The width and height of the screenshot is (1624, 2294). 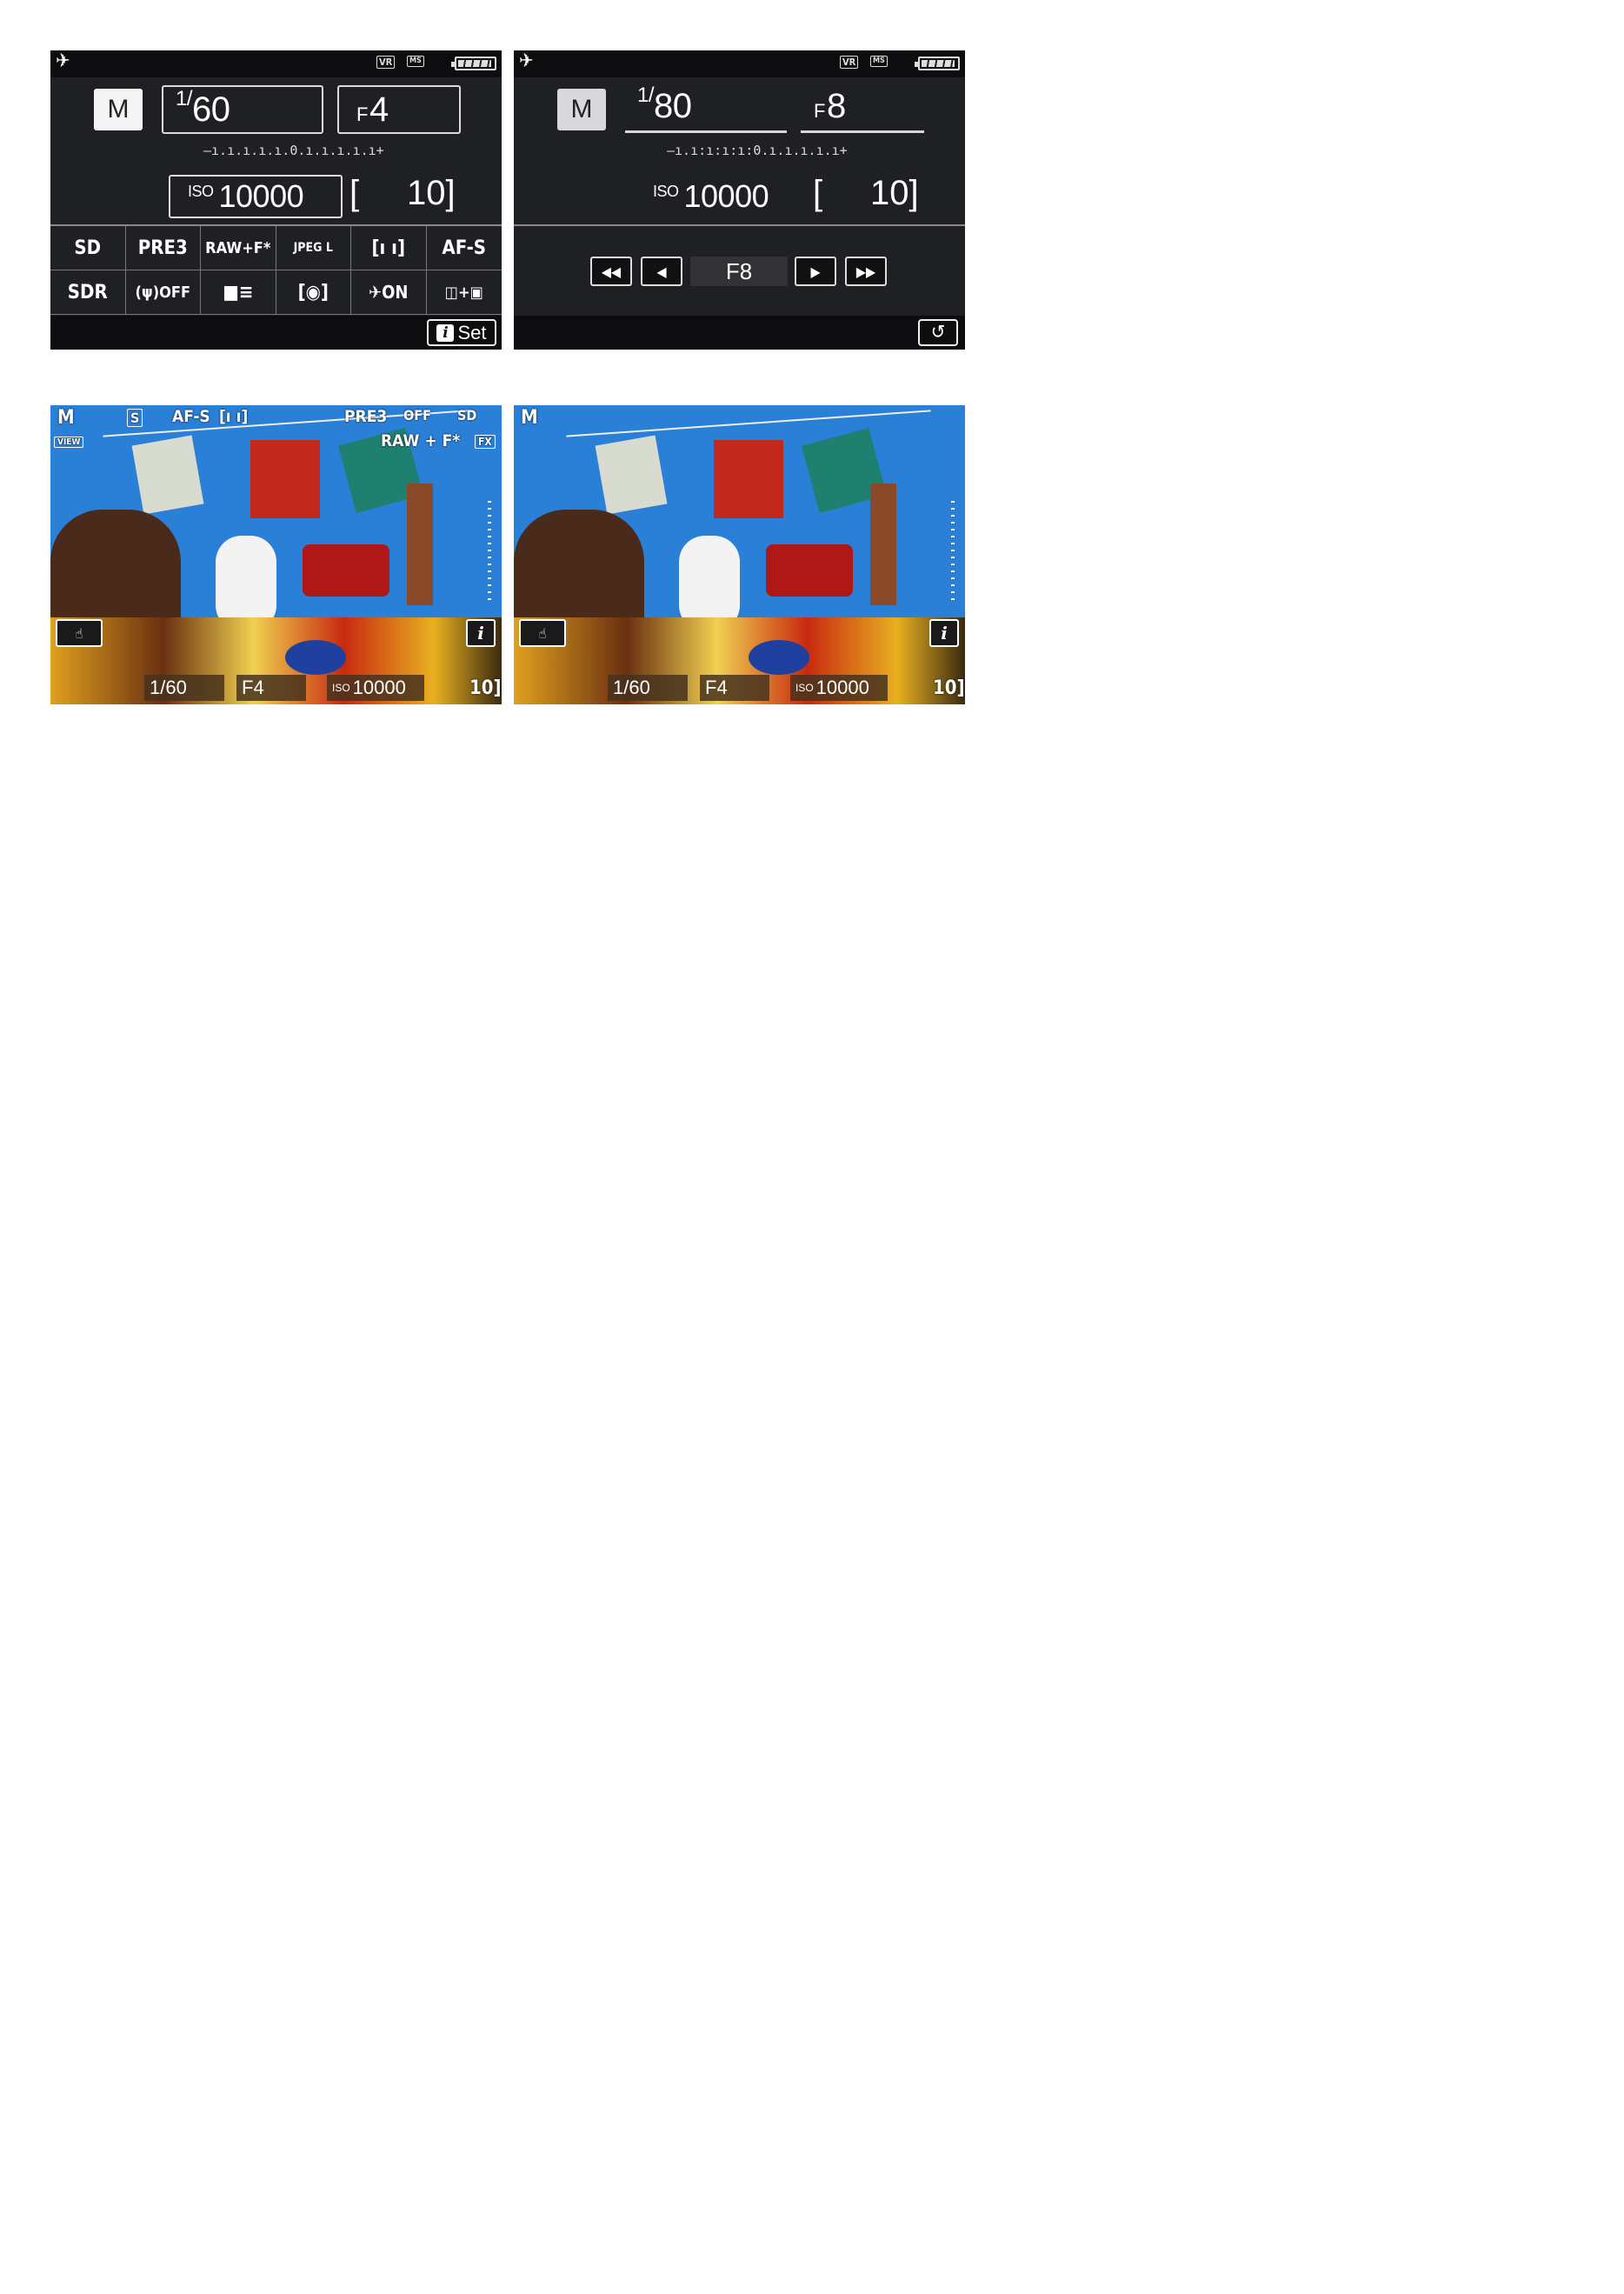 What do you see at coordinates (314, 248) in the screenshot?
I see `image-size-setting: JPEG L` at bounding box center [314, 248].